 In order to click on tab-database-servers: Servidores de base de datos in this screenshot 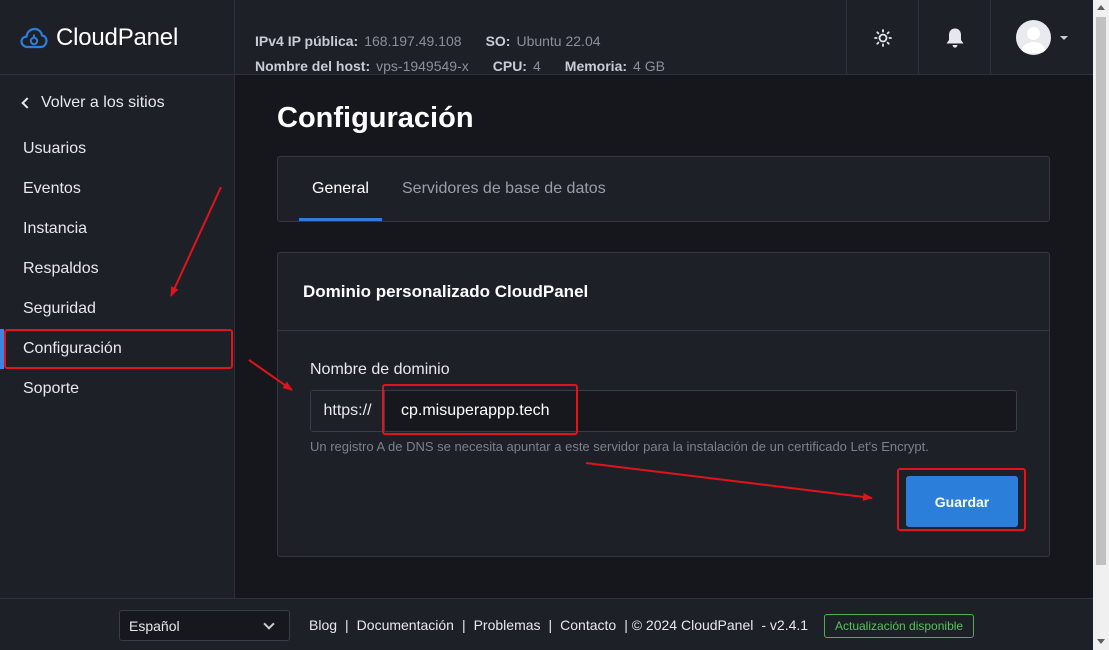, I will do `click(504, 189)`.